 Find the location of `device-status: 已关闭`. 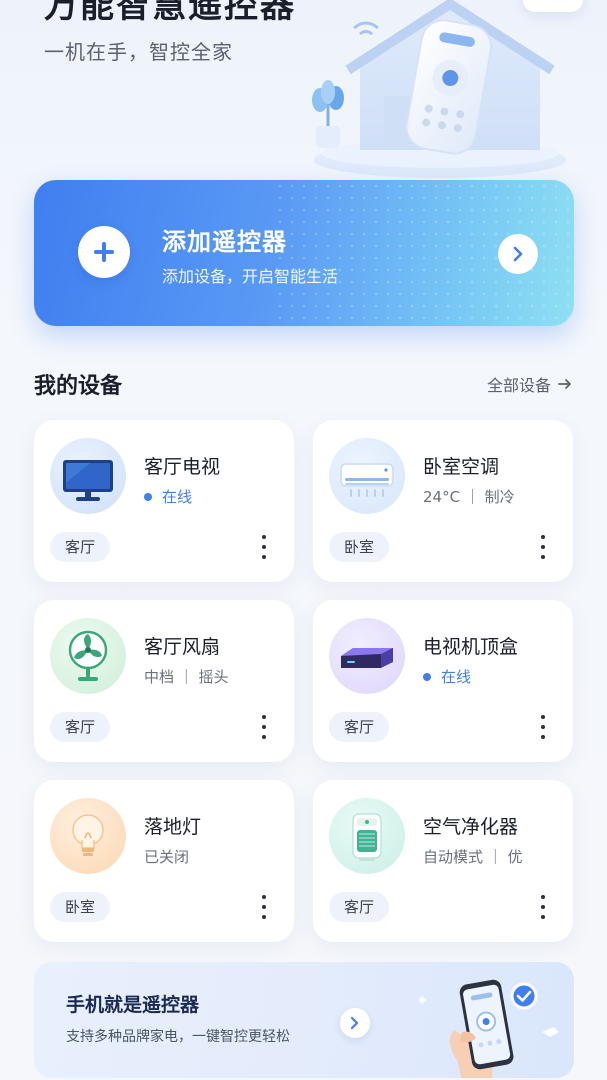

device-status: 已关闭 is located at coordinates (166, 856).